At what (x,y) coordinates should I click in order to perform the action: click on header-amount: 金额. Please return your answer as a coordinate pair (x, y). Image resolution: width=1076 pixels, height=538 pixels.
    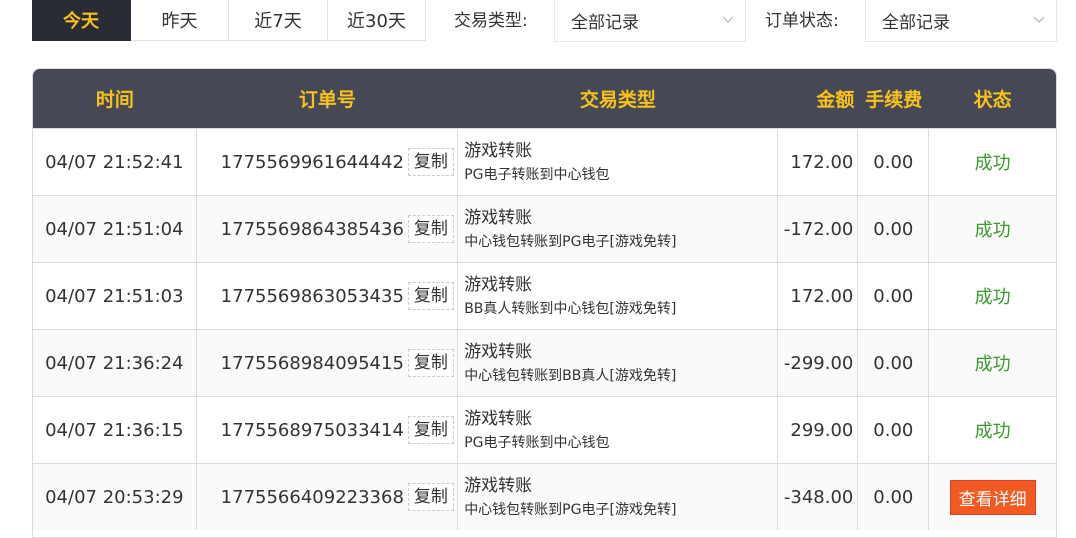
    Looking at the image, I should click on (835, 100).